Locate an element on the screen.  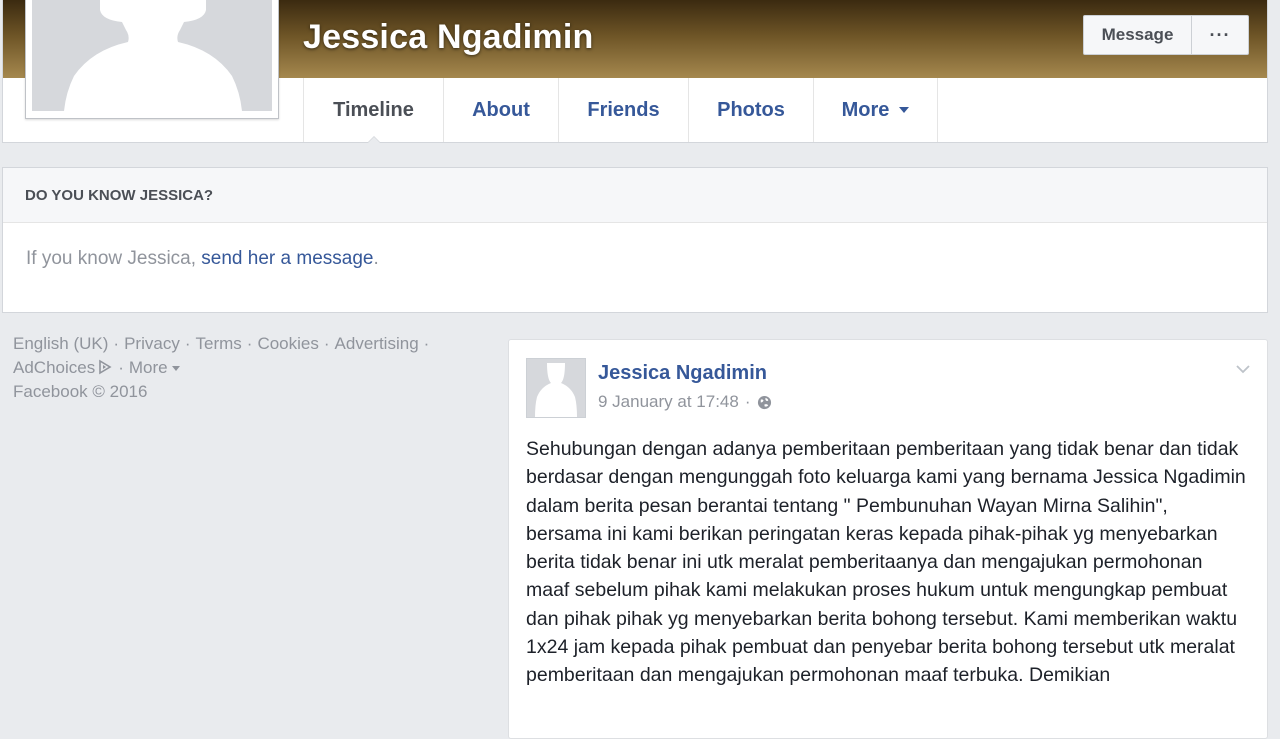
card-body-suffix: . is located at coordinates (376, 258).